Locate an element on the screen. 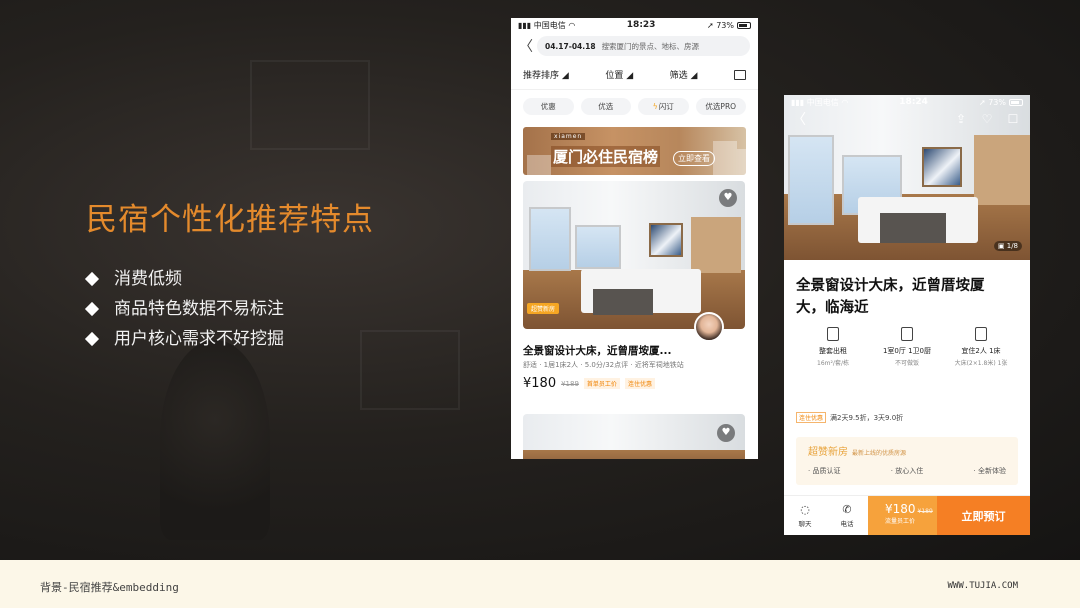 The width and height of the screenshot is (1080, 608). amenity-item: 整套出租 16m²/套/栋 is located at coordinates (833, 347).